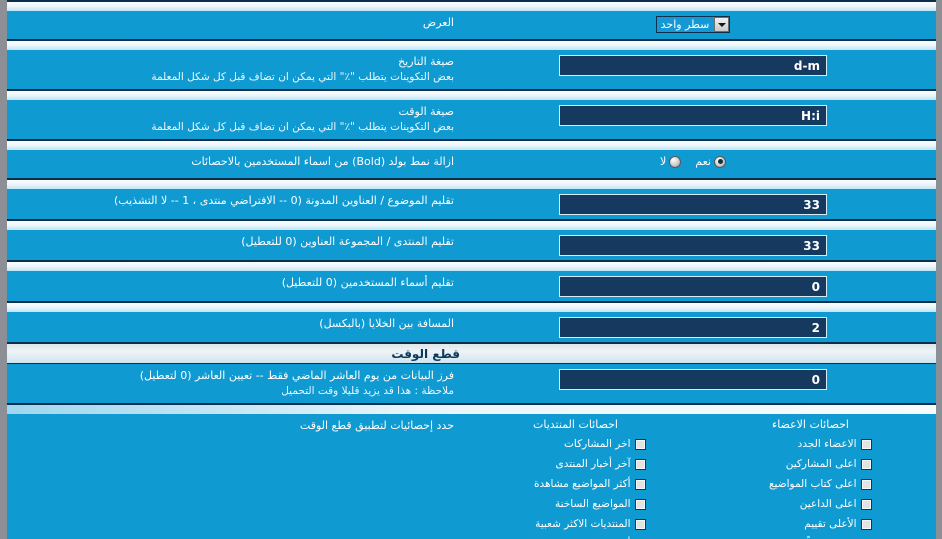 The image size is (942, 539). I want to click on list-item: الاكثر شكراً, so click(811, 536).